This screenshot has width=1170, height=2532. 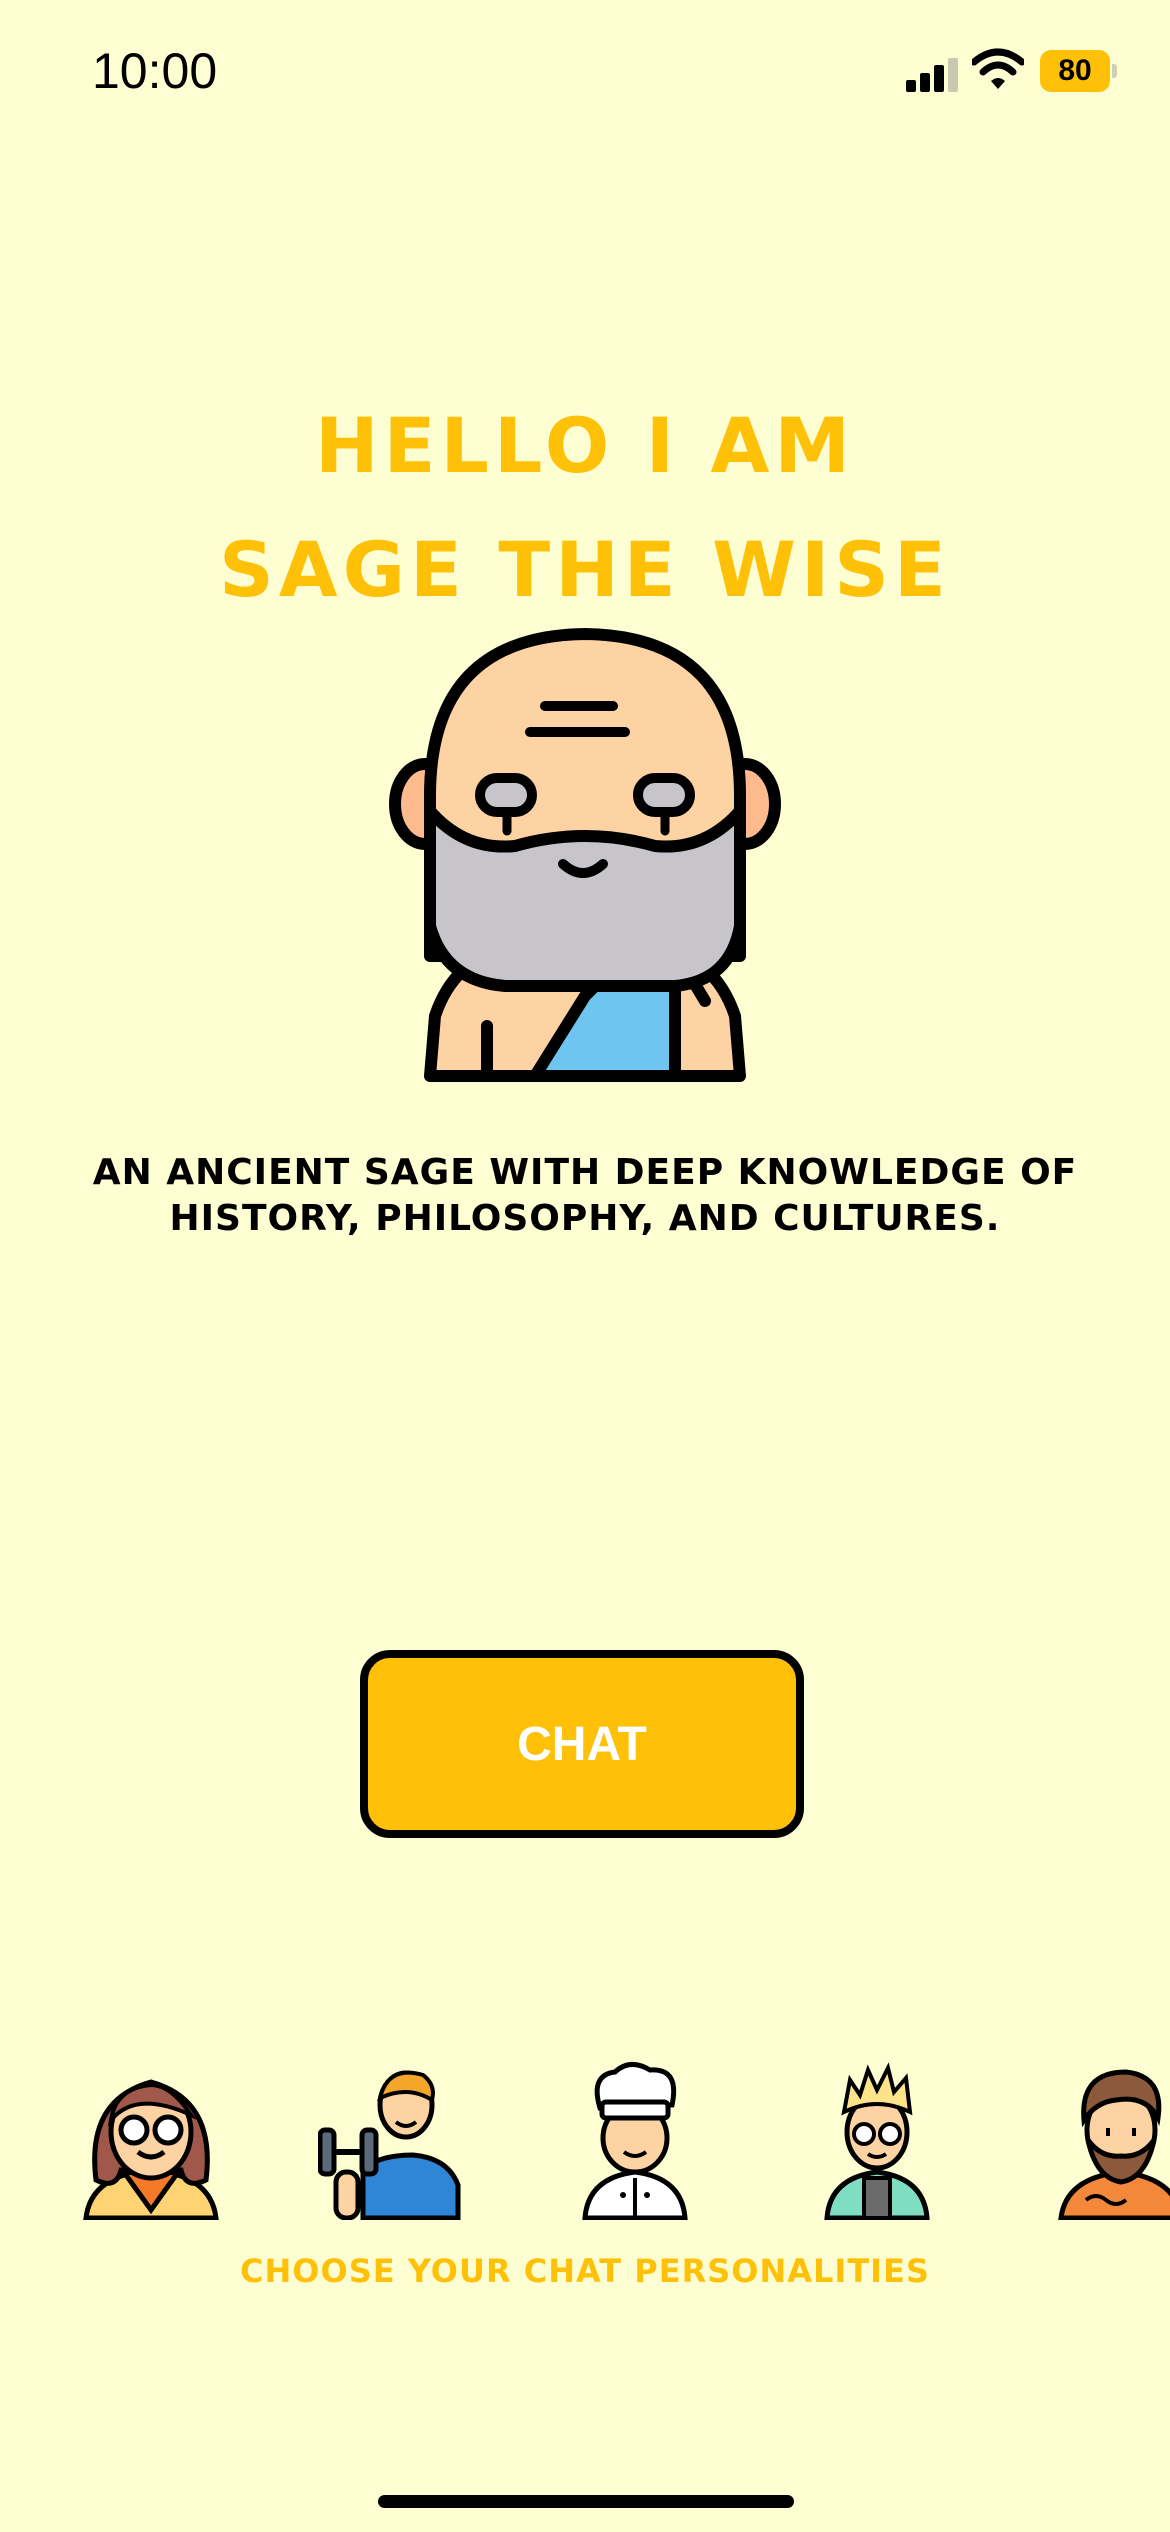 I want to click on chef-avatar-icon, so click(x=635, y=2140).